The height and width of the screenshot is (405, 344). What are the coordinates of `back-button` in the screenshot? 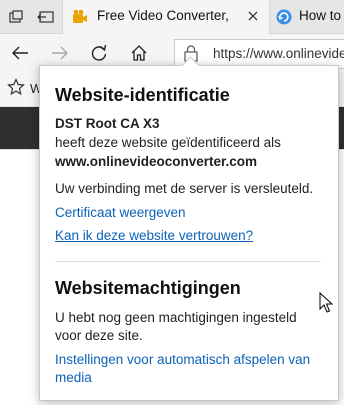 It's located at (20, 53).